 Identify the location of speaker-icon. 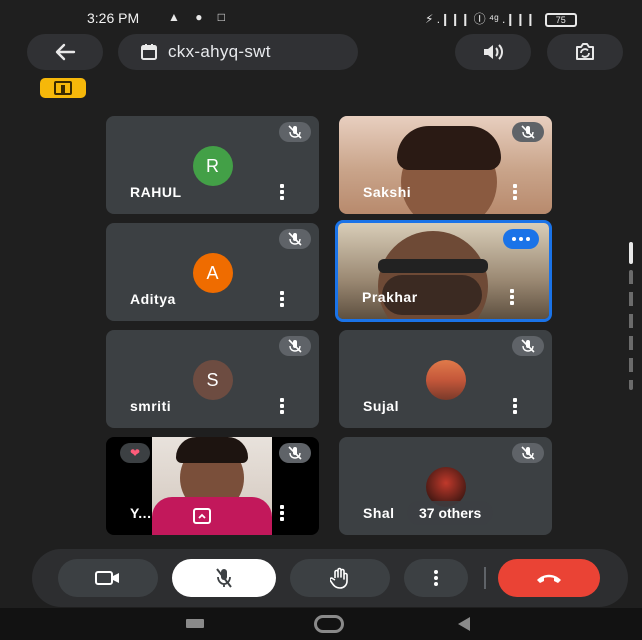
(493, 52).